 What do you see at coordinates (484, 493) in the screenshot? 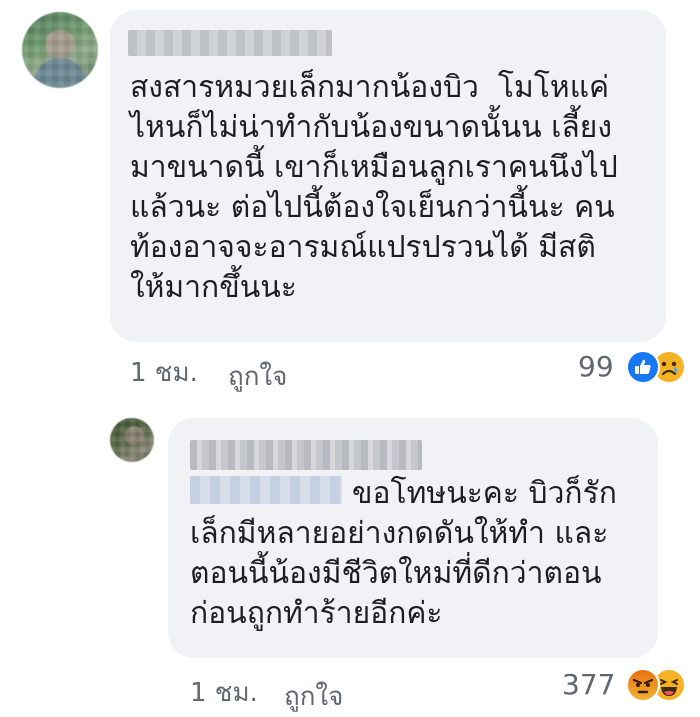
I see `reply-text-first-line: ขอโทษนะคะ บิวก็รัก` at bounding box center [484, 493].